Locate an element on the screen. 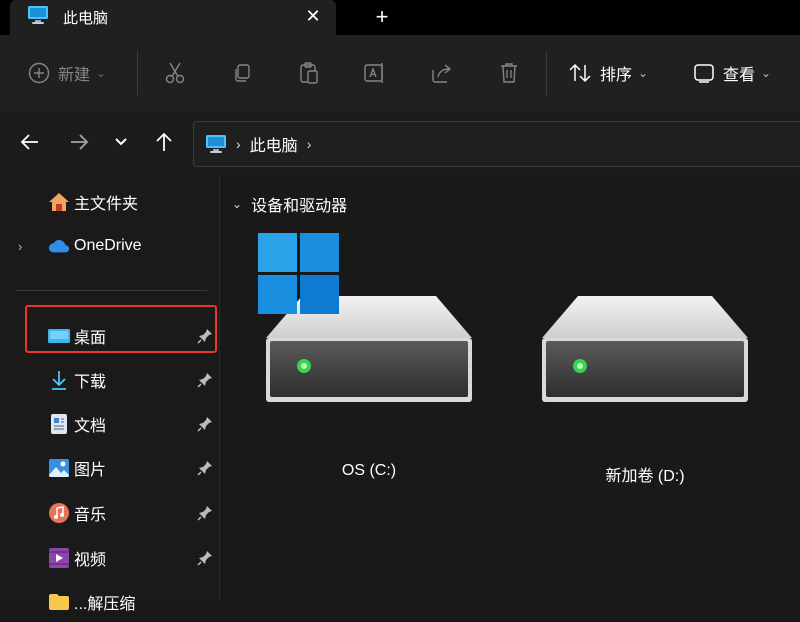  sidebar-divider is located at coordinates (111, 290).